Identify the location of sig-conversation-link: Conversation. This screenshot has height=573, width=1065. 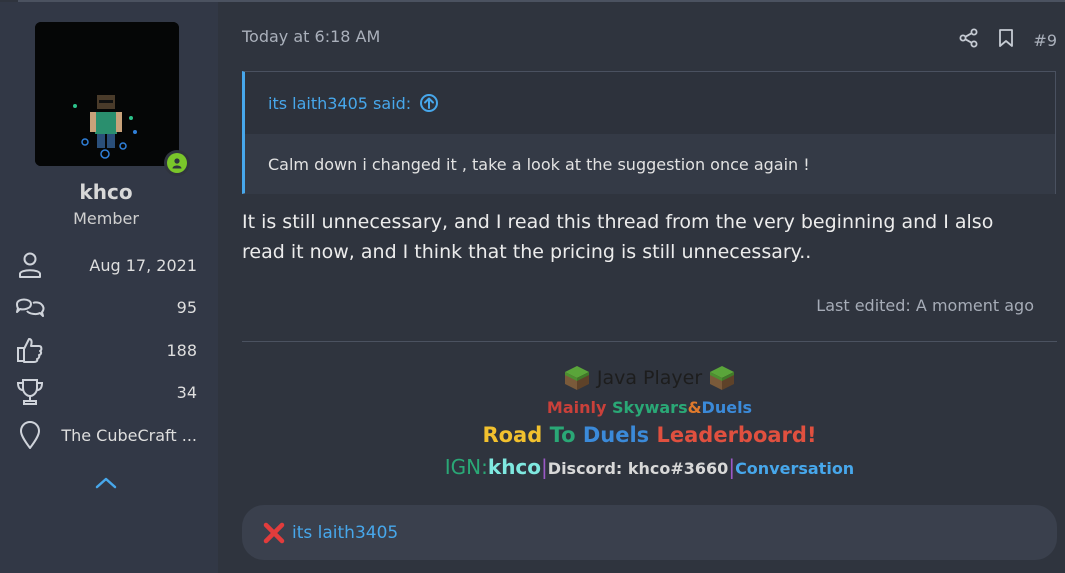
(794, 468).